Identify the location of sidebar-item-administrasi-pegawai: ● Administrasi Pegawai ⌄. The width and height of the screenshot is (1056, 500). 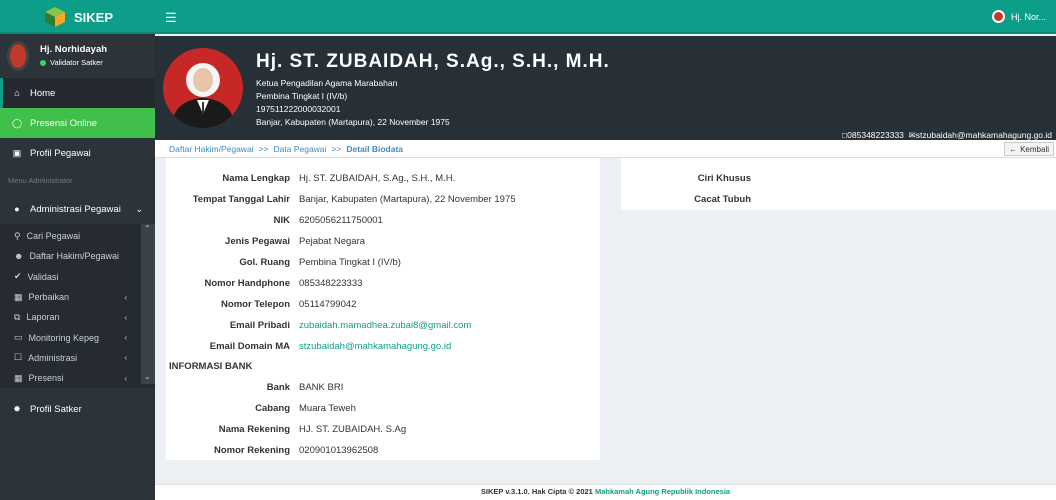
(77, 209).